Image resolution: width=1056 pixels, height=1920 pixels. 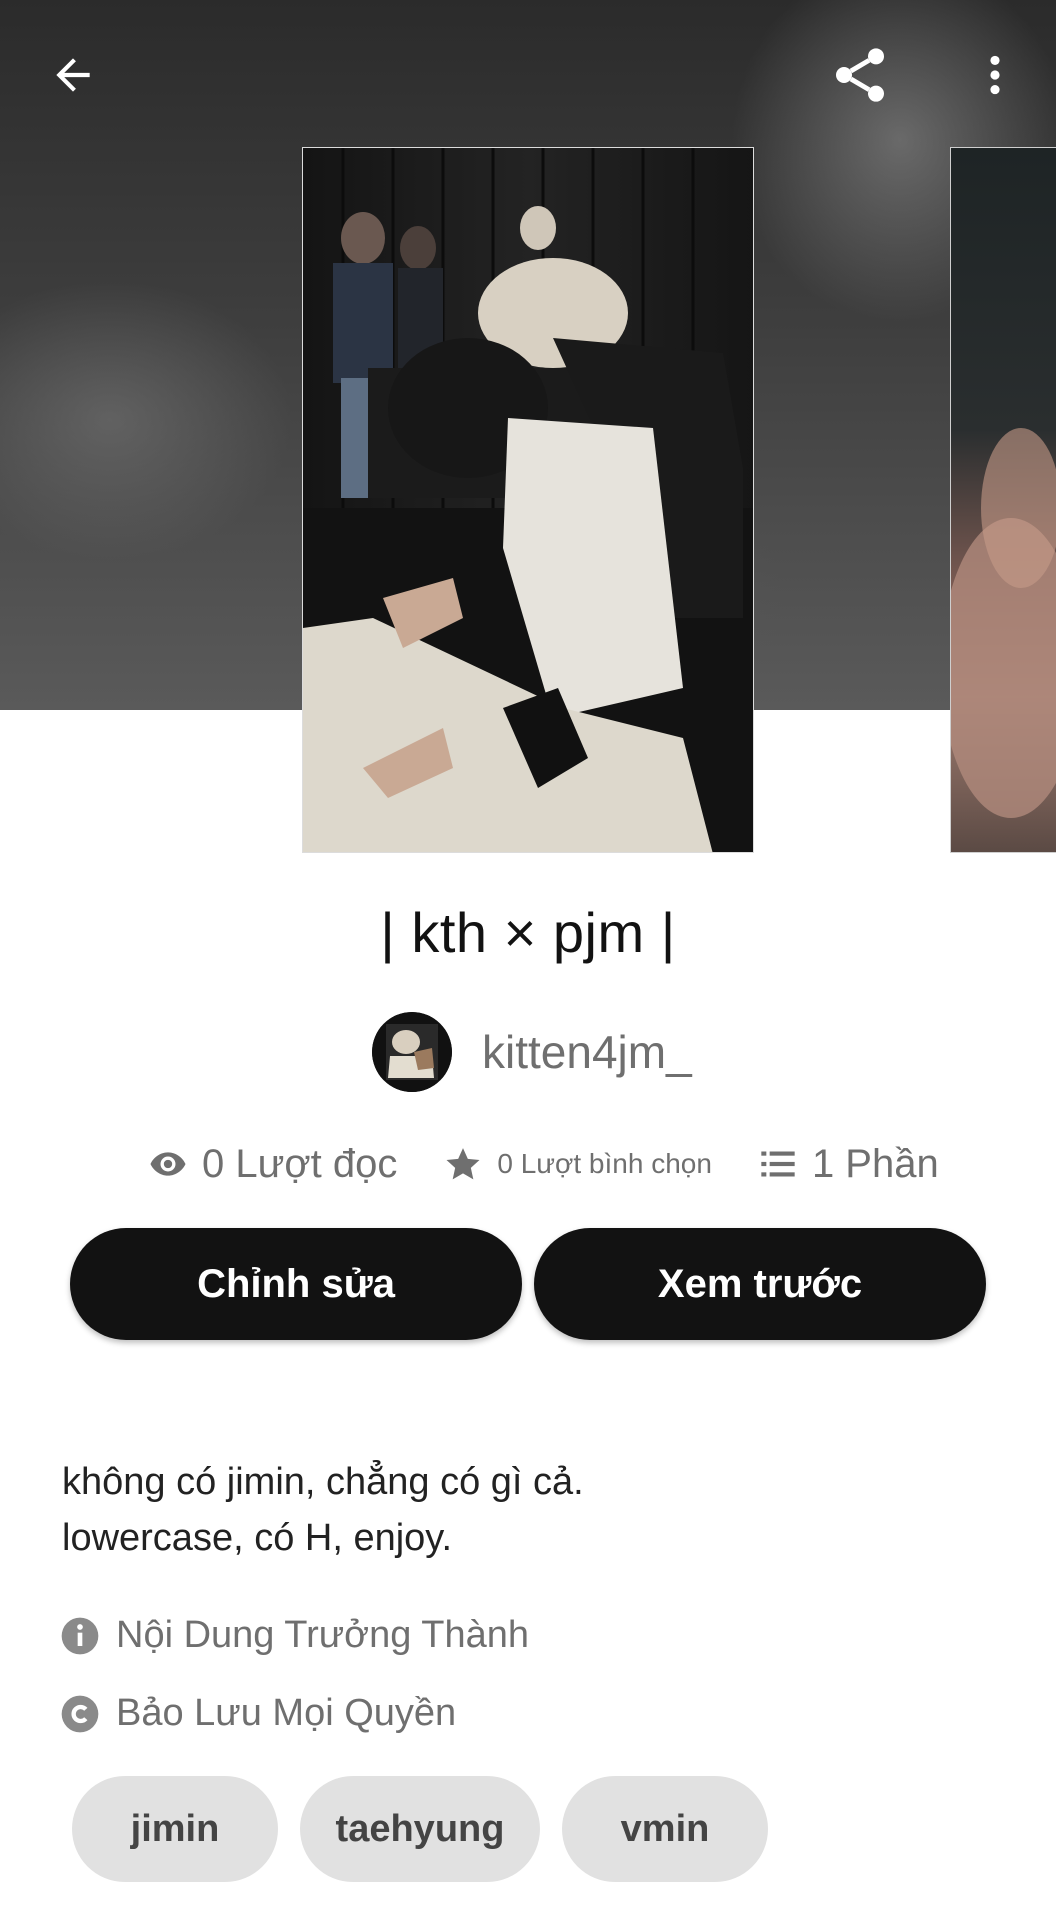 I want to click on next-story-cover-image, so click(x=1003, y=500).